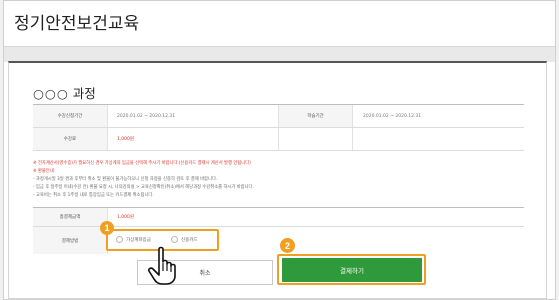 This screenshot has height=300, width=559. What do you see at coordinates (392, 116) in the screenshot?
I see `study-period-value: 2020.01.02 ~ 2020.12.31` at bounding box center [392, 116].